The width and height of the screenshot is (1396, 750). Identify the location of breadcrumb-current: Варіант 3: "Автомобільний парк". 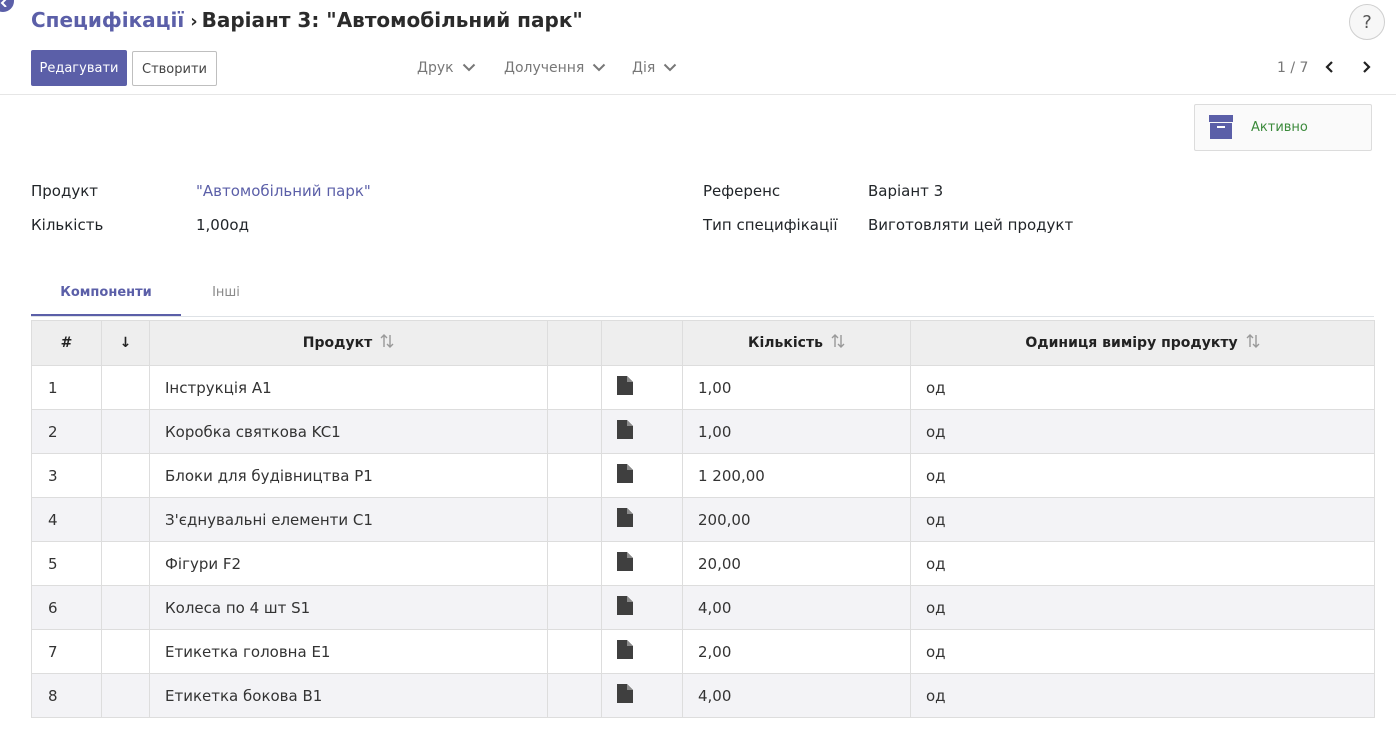
(392, 20).